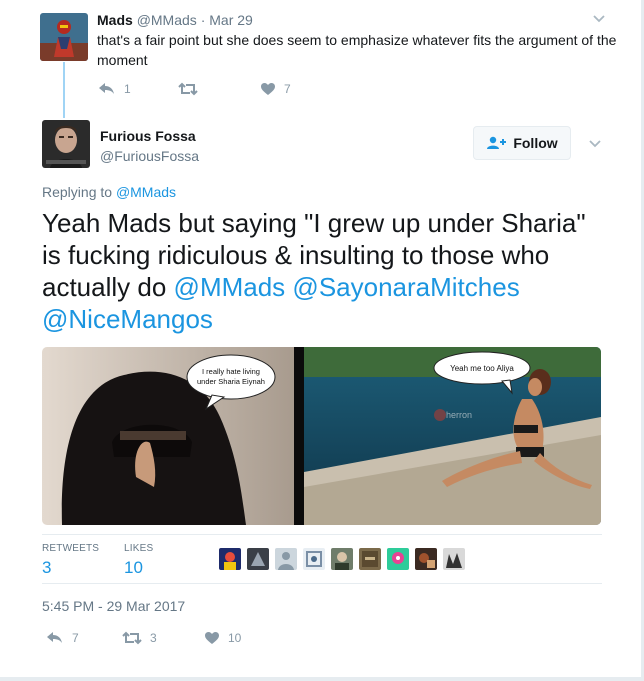 This screenshot has width=644, height=681. Describe the element at coordinates (405, 287) in the screenshot. I see `mention-link: @SayonaraMitches` at that location.